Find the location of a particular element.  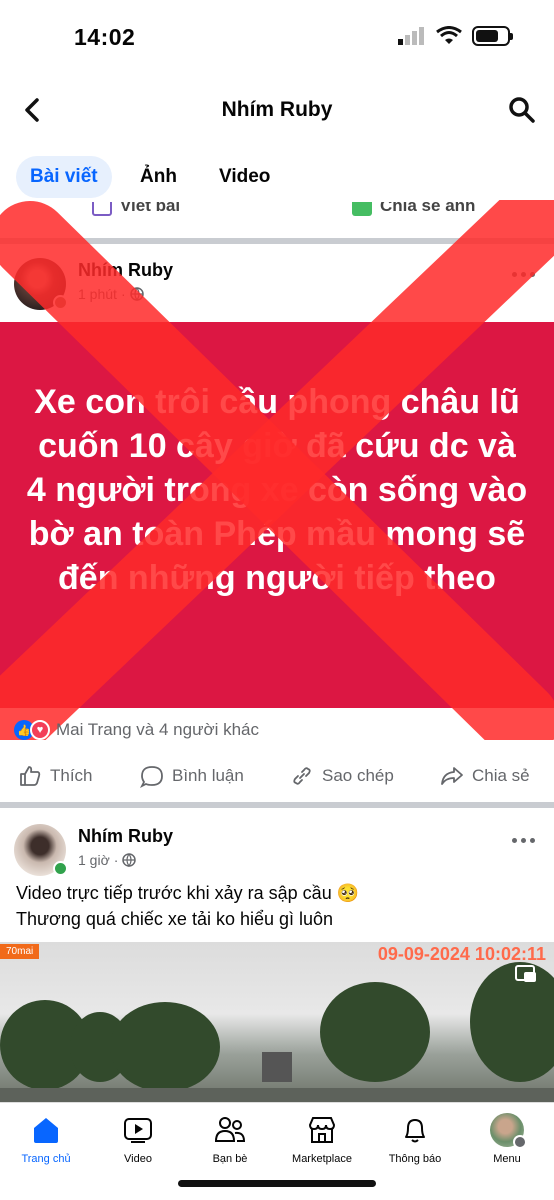

post-actions: Thích Bình luận Sao chép Chia sẻ is located at coordinates (277, 778).